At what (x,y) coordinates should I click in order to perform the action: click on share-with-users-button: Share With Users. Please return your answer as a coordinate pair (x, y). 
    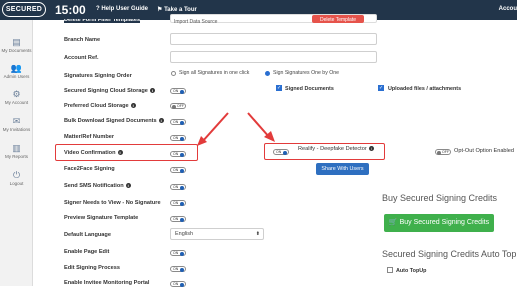
    Looking at the image, I should click on (342, 169).